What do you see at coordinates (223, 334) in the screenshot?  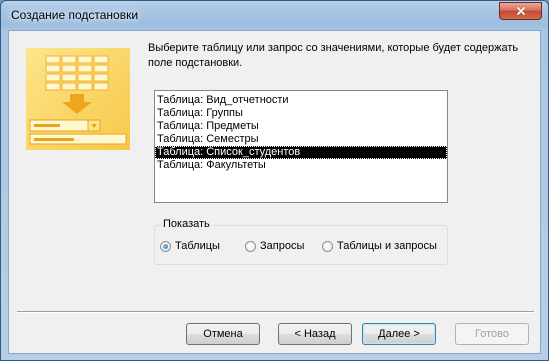 I see `cancel-button: Отмена` at bounding box center [223, 334].